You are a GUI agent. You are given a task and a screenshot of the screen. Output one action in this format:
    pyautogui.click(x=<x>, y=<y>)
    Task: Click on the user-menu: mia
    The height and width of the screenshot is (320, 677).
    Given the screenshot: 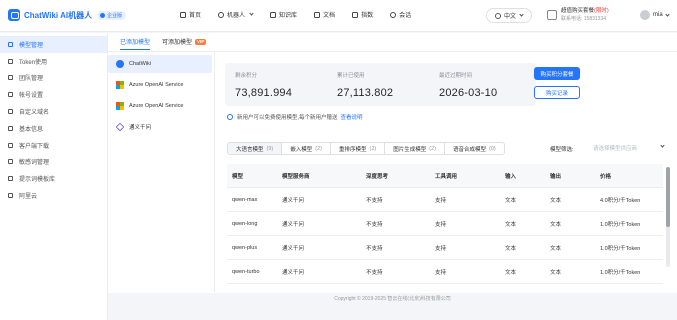 What is the action you would take?
    pyautogui.click(x=655, y=15)
    